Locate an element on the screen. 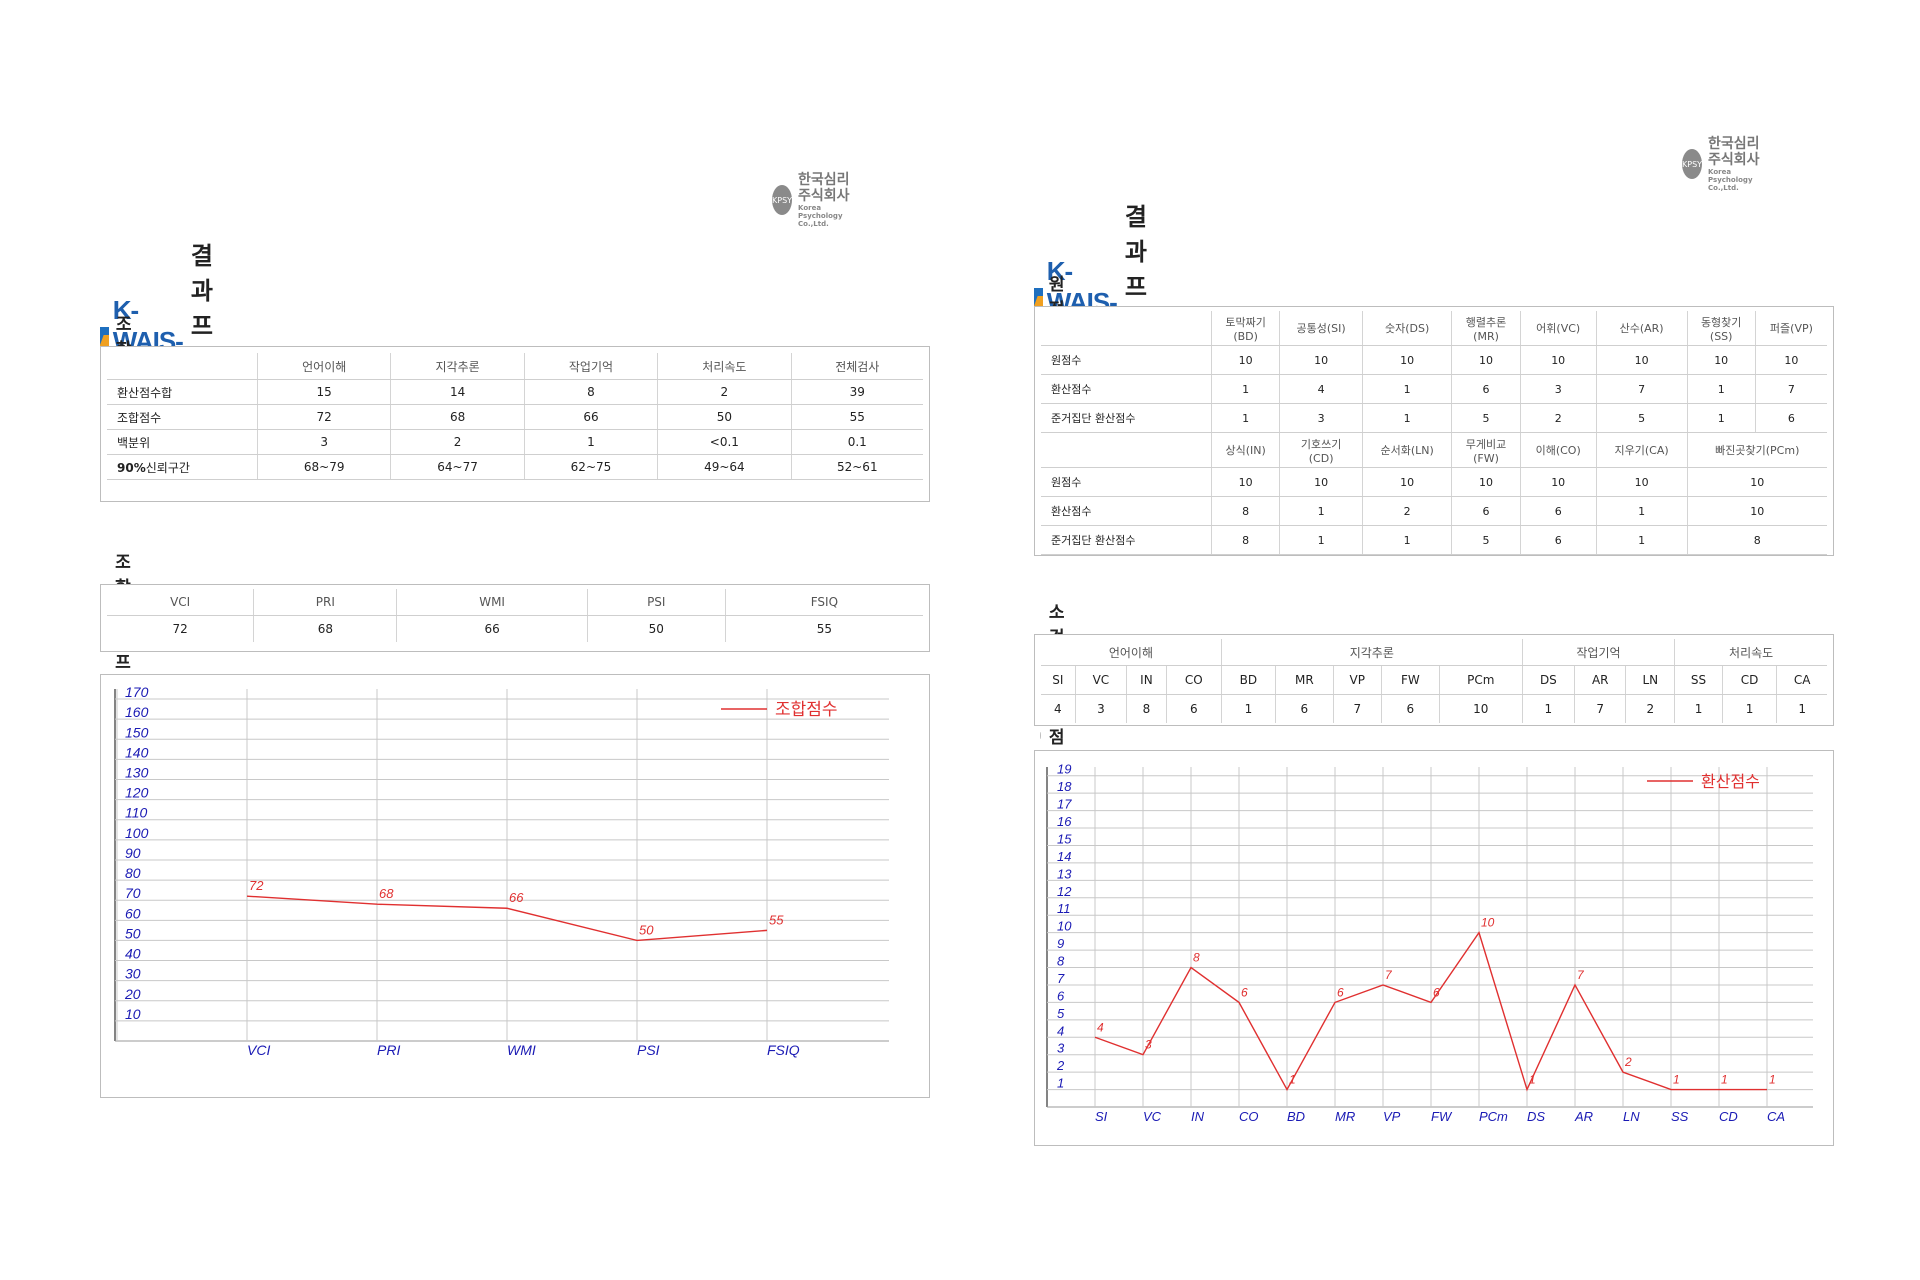 The image size is (1920, 1280). y-tick-label: 19 is located at coordinates (1064, 769).